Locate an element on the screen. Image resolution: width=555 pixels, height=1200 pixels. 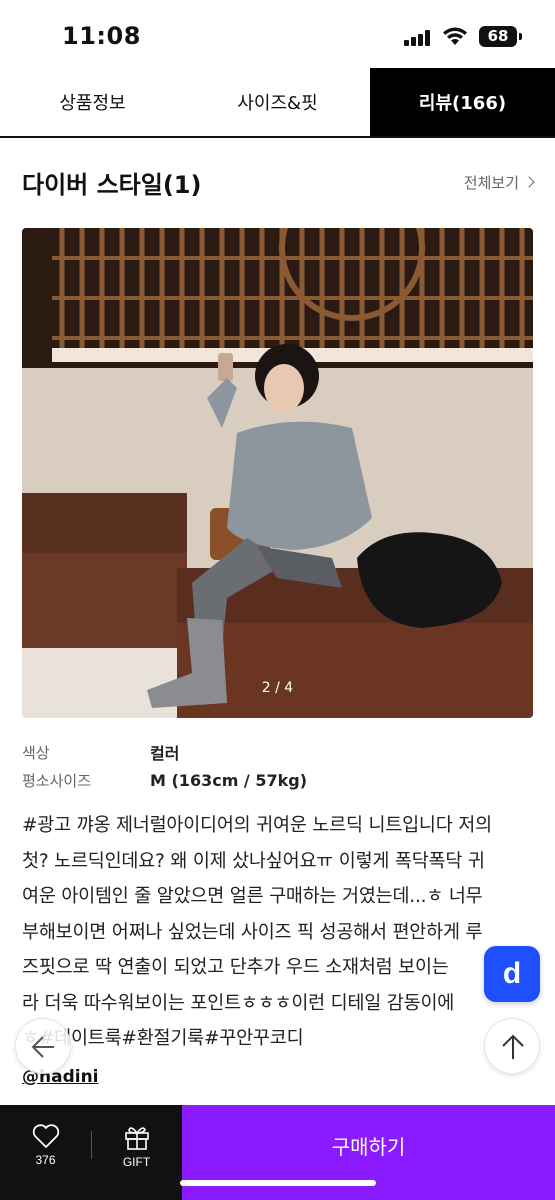
battery-icon: 68 is located at coordinates (500, 36).